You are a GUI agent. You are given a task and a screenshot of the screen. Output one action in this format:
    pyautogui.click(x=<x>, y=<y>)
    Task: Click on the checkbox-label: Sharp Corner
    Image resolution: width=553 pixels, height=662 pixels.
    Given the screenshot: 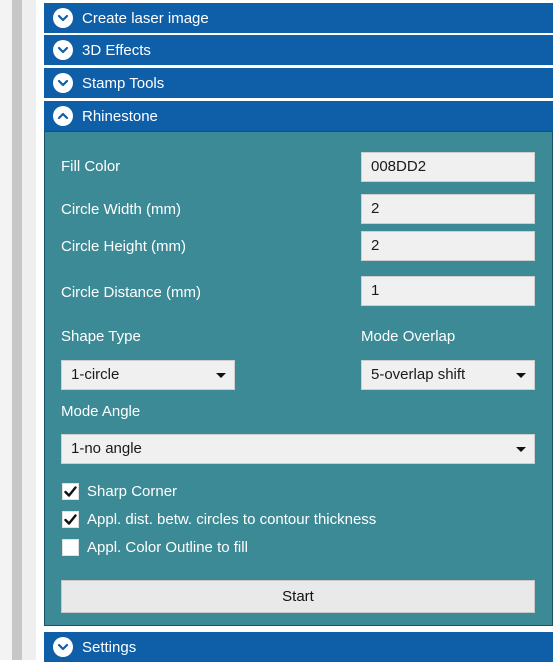 What is the action you would take?
    pyautogui.click(x=132, y=491)
    